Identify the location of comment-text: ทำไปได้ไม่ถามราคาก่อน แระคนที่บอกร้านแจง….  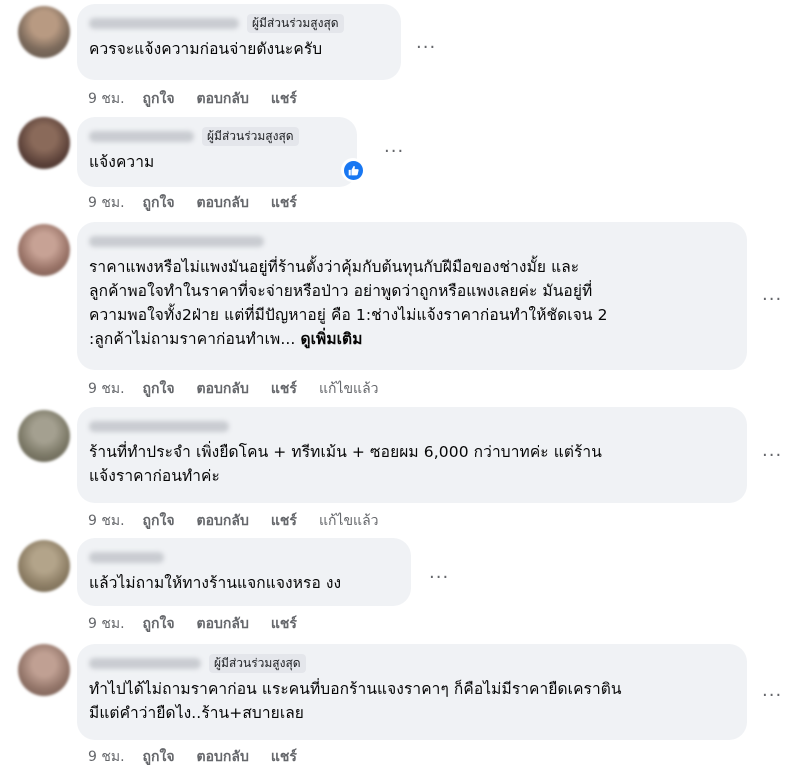
(355, 701).